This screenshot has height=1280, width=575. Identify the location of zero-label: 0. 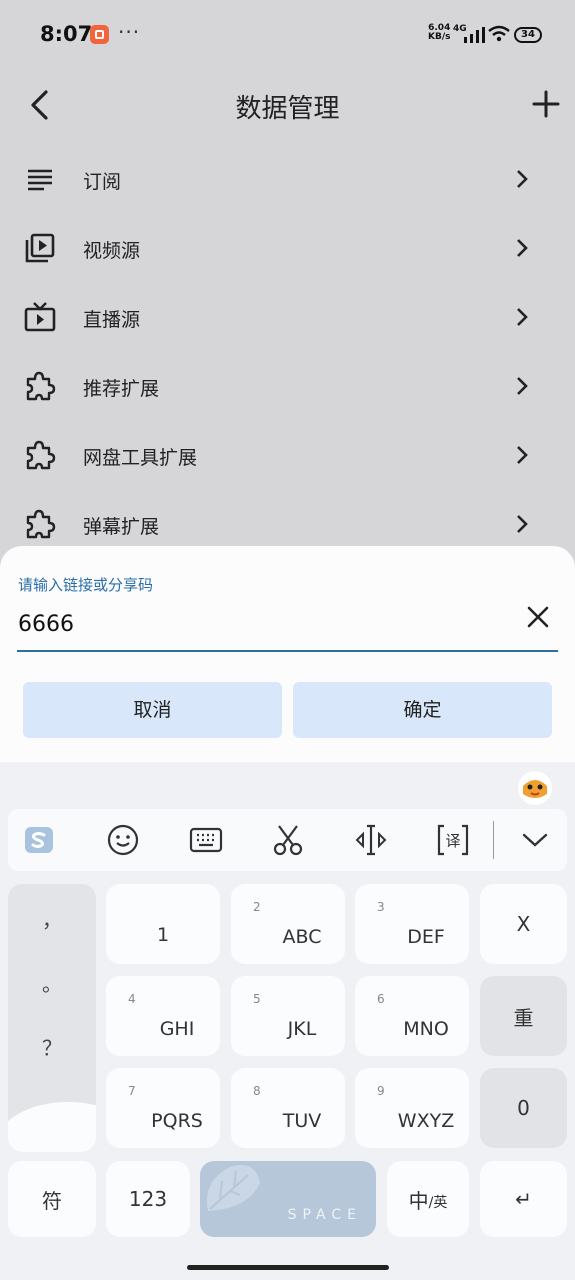
(523, 1108).